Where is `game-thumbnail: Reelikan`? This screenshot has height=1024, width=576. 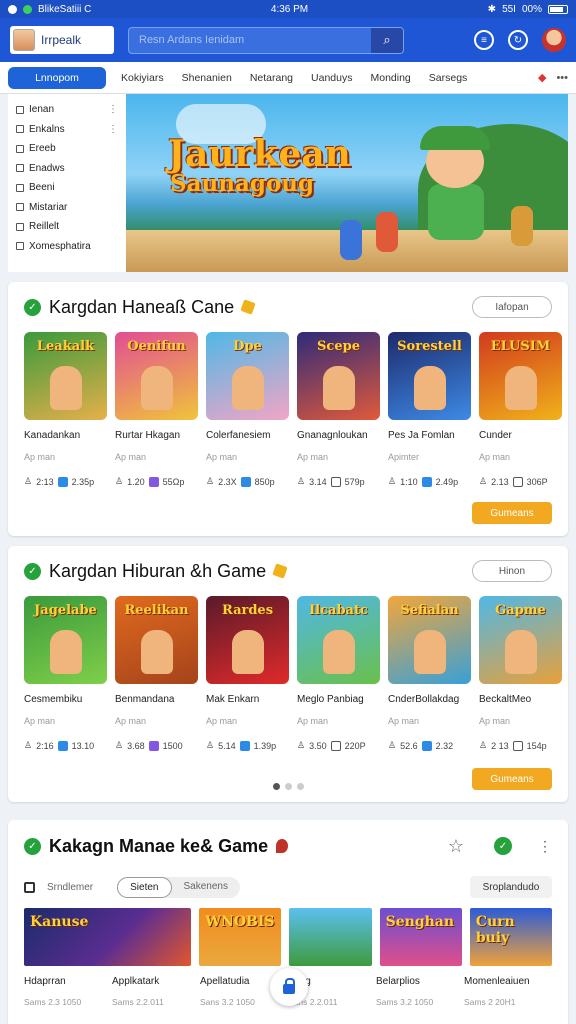 game-thumbnail: Reelikan is located at coordinates (156, 640).